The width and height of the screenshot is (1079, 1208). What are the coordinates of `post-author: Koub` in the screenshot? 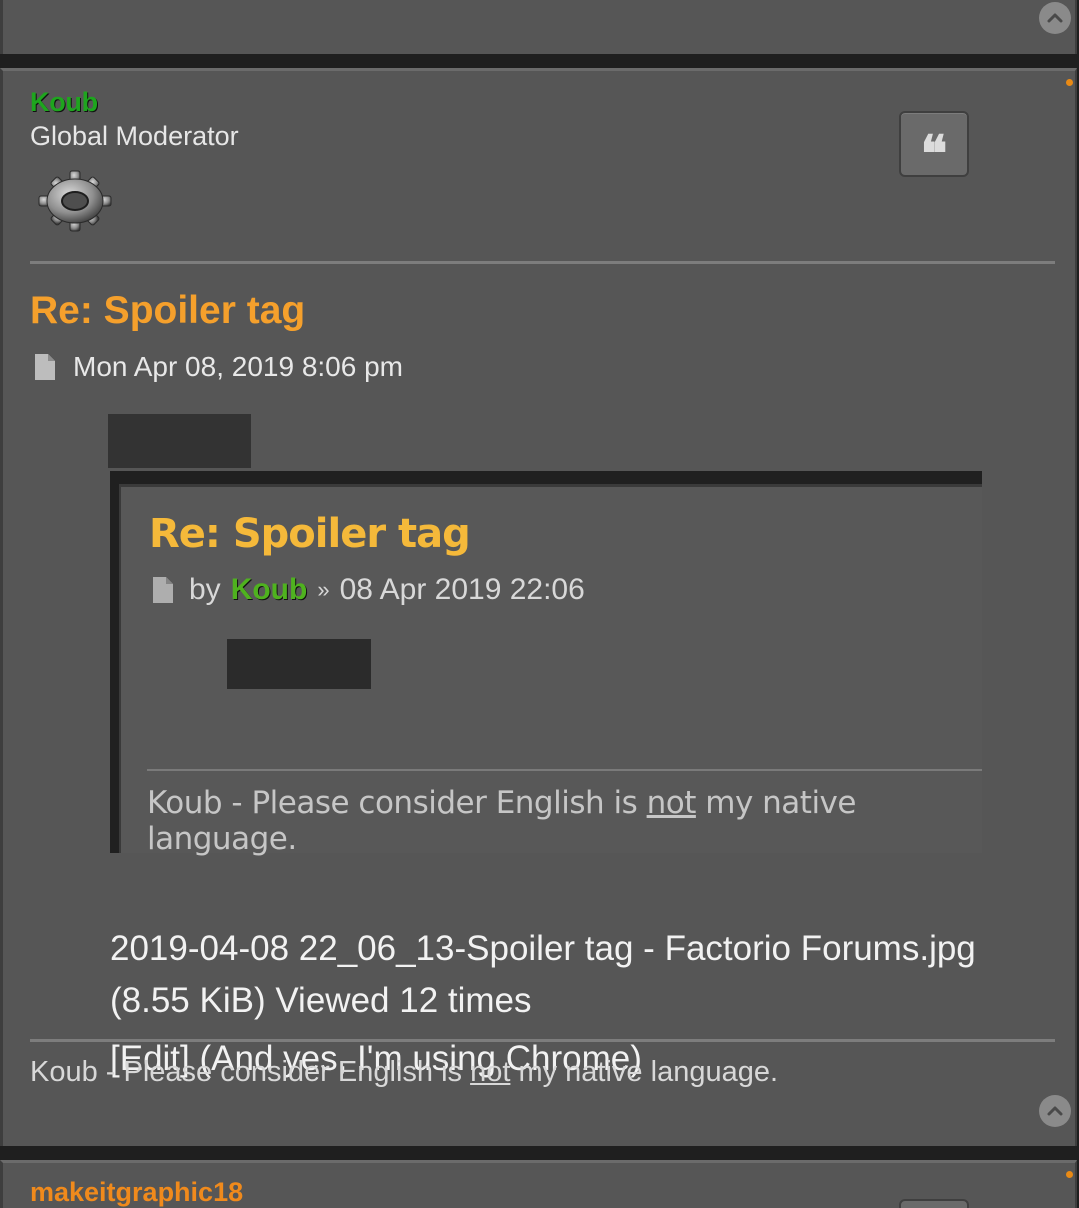 It's located at (64, 102).